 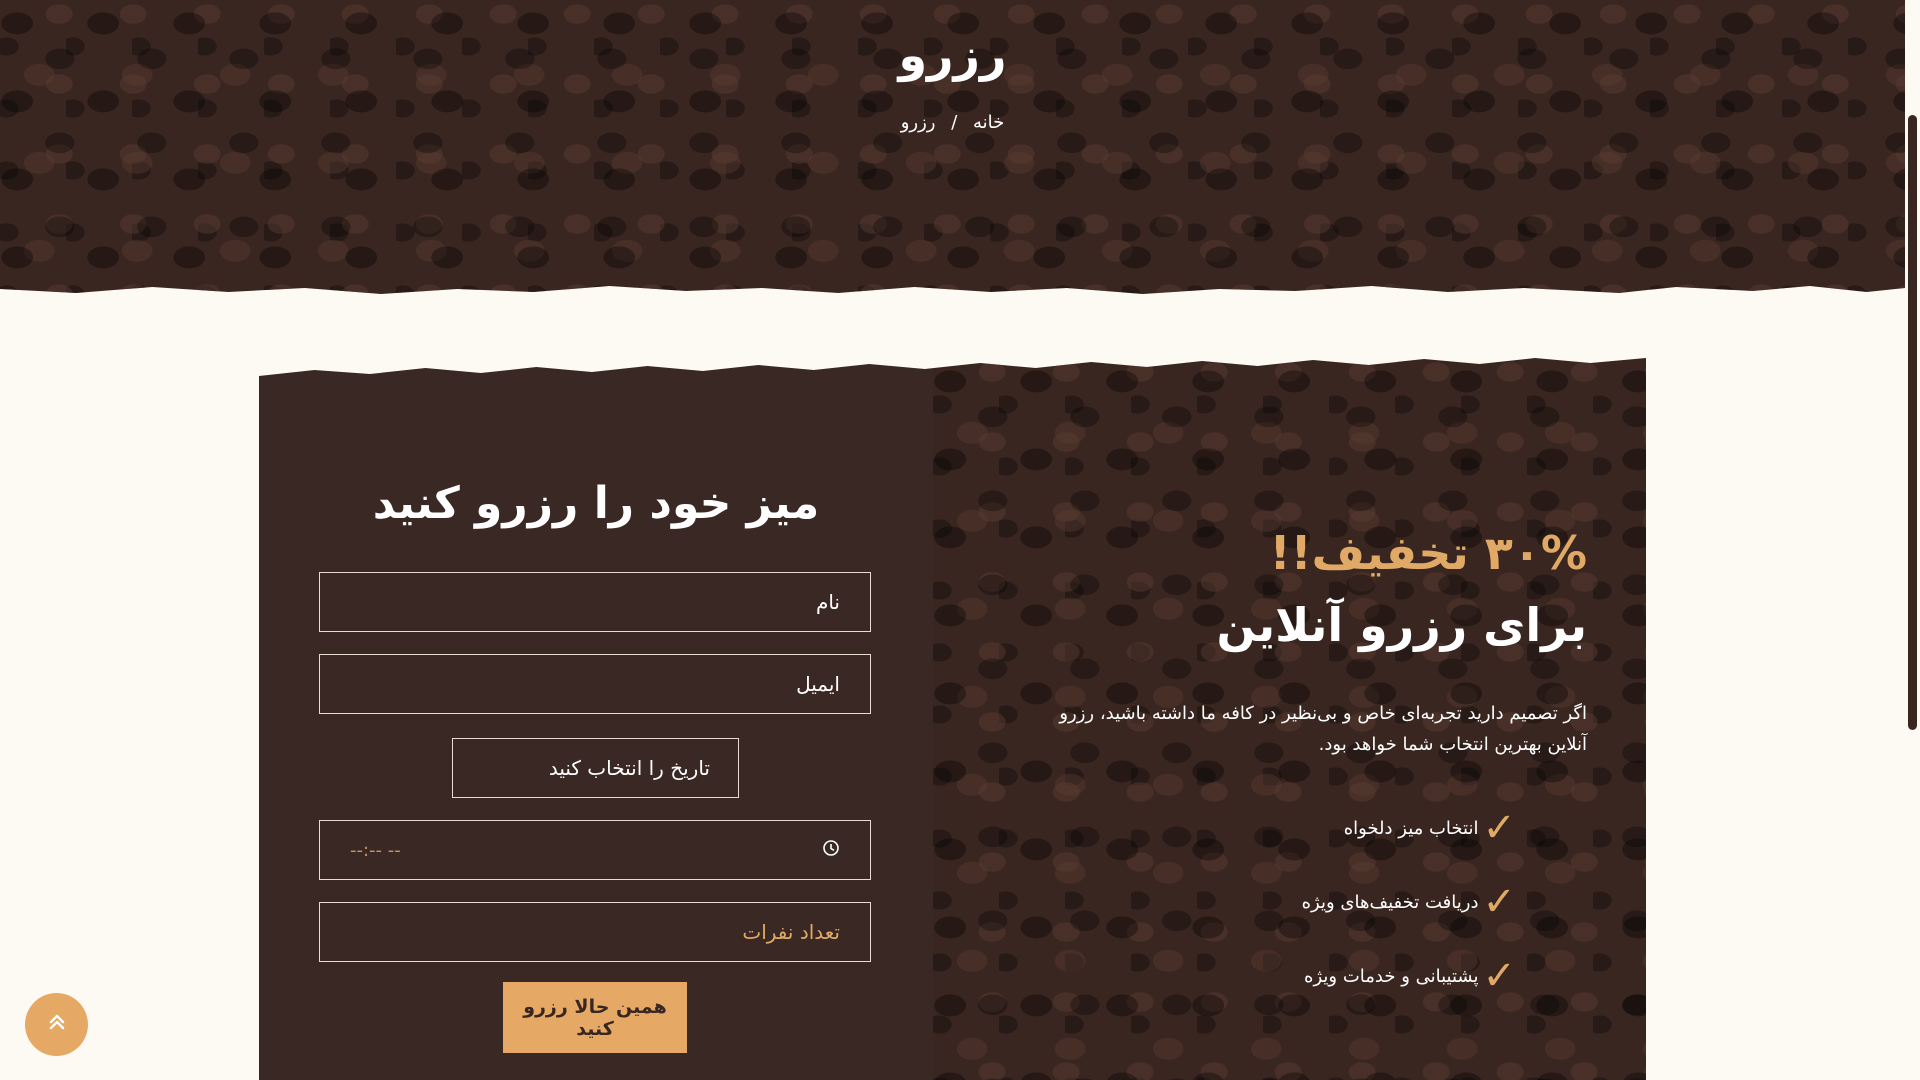 What do you see at coordinates (988, 122) in the screenshot?
I see `breadcrumb-home-link: خانه` at bounding box center [988, 122].